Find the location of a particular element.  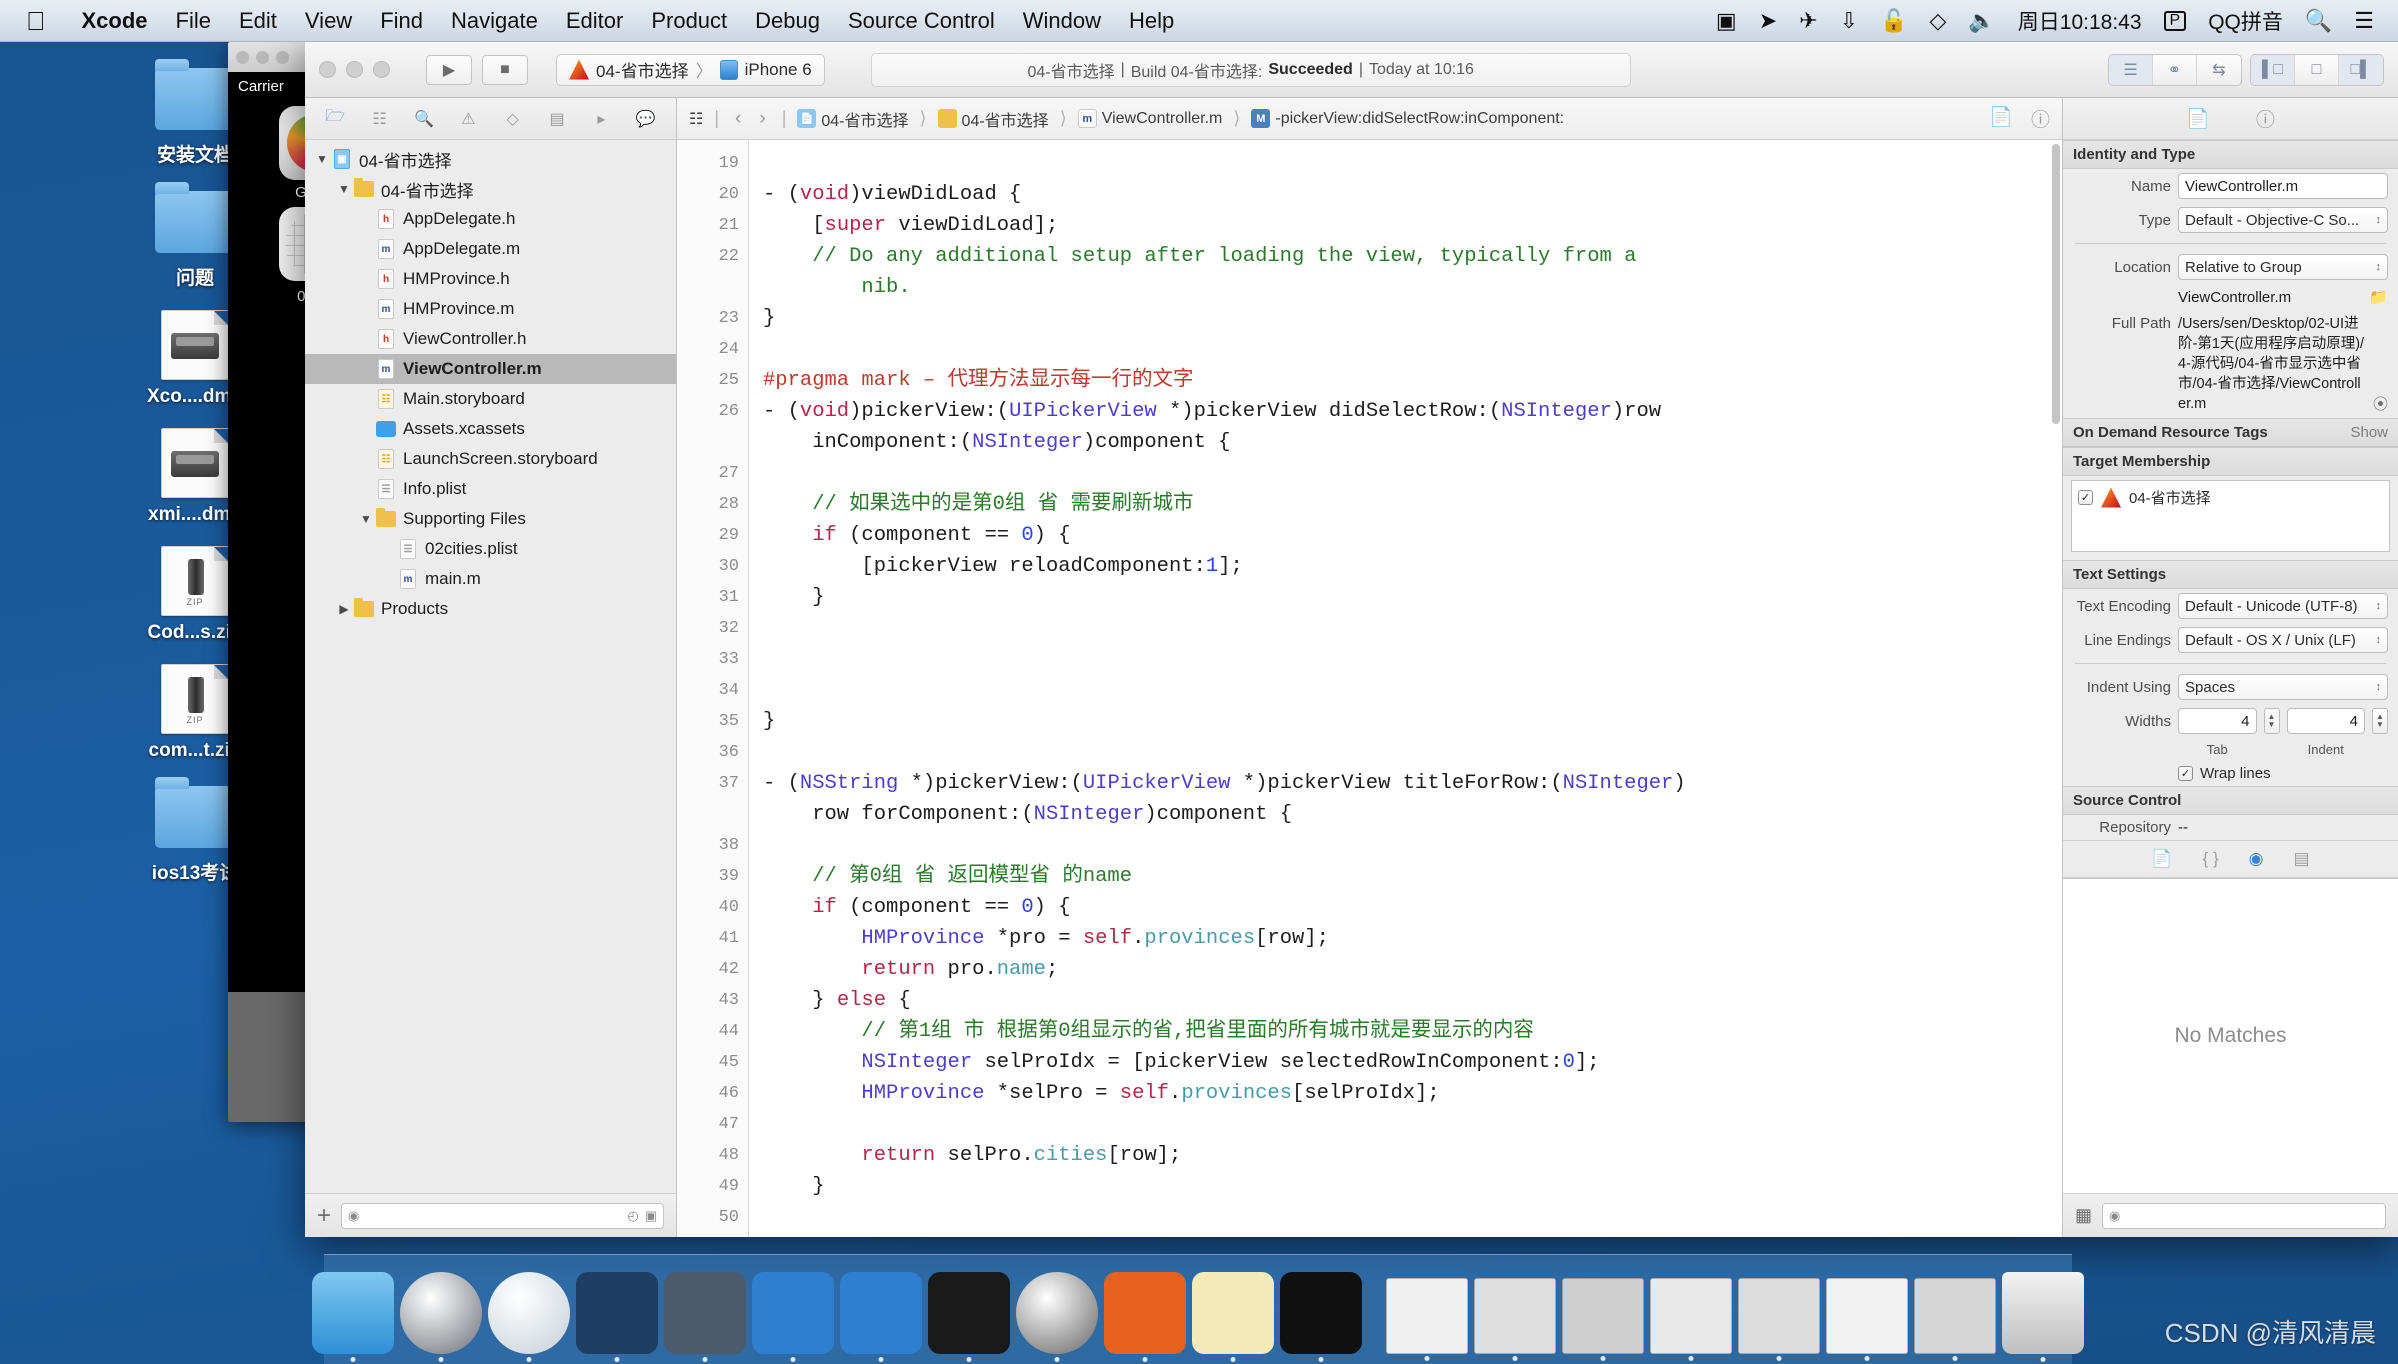

navigator-row-main-m: m main.m is located at coordinates (490, 579).